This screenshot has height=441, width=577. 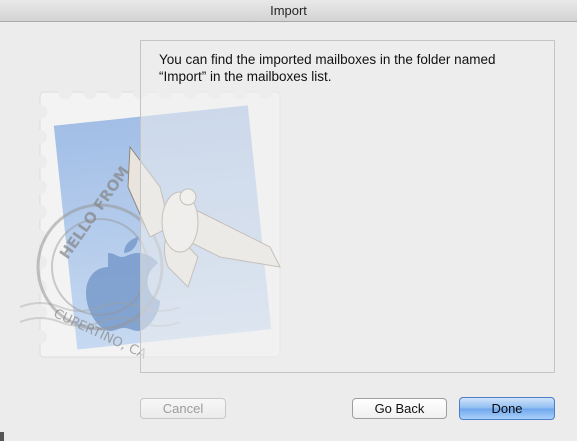 What do you see at coordinates (399, 408) in the screenshot?
I see `go-back-button: Go Back` at bounding box center [399, 408].